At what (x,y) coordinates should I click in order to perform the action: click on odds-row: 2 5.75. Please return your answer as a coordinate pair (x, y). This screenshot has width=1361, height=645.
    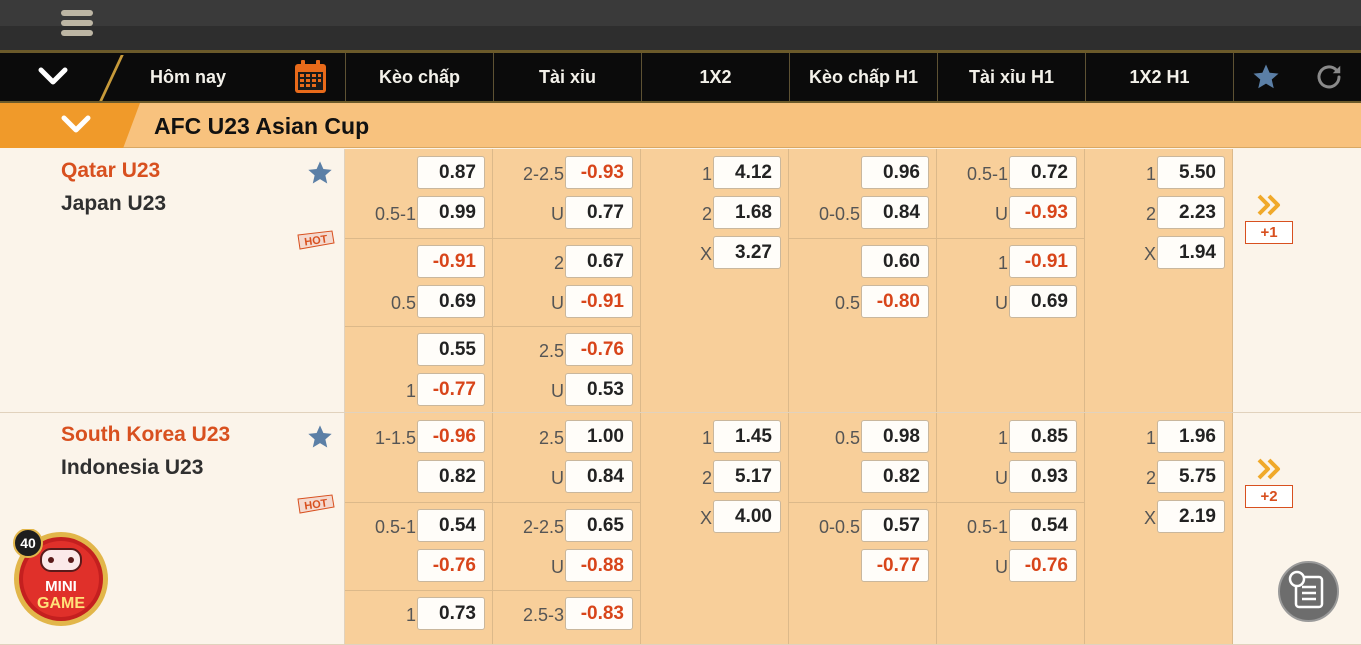
    Looking at the image, I should click on (1158, 478).